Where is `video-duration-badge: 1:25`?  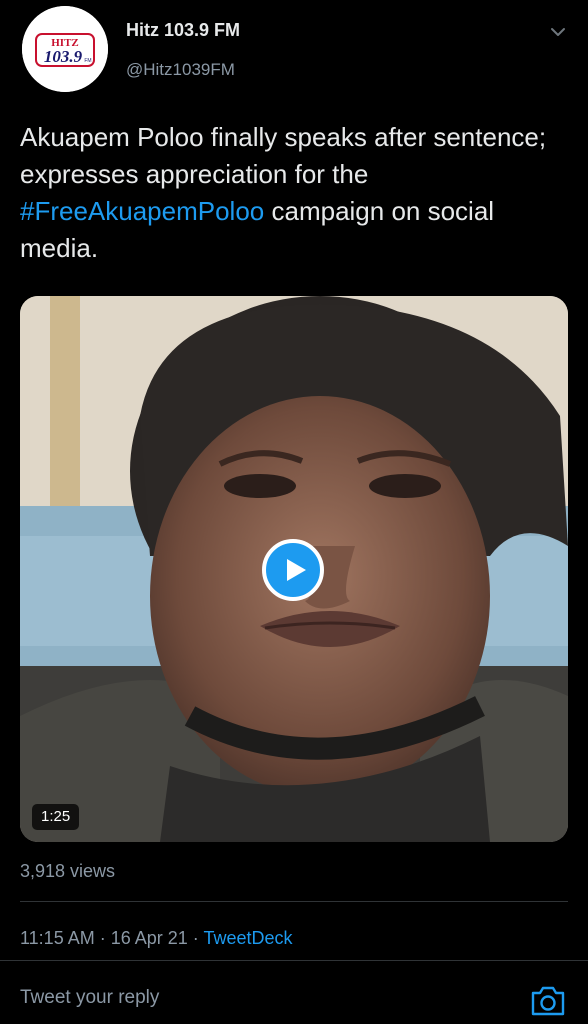 video-duration-badge: 1:25 is located at coordinates (56, 817).